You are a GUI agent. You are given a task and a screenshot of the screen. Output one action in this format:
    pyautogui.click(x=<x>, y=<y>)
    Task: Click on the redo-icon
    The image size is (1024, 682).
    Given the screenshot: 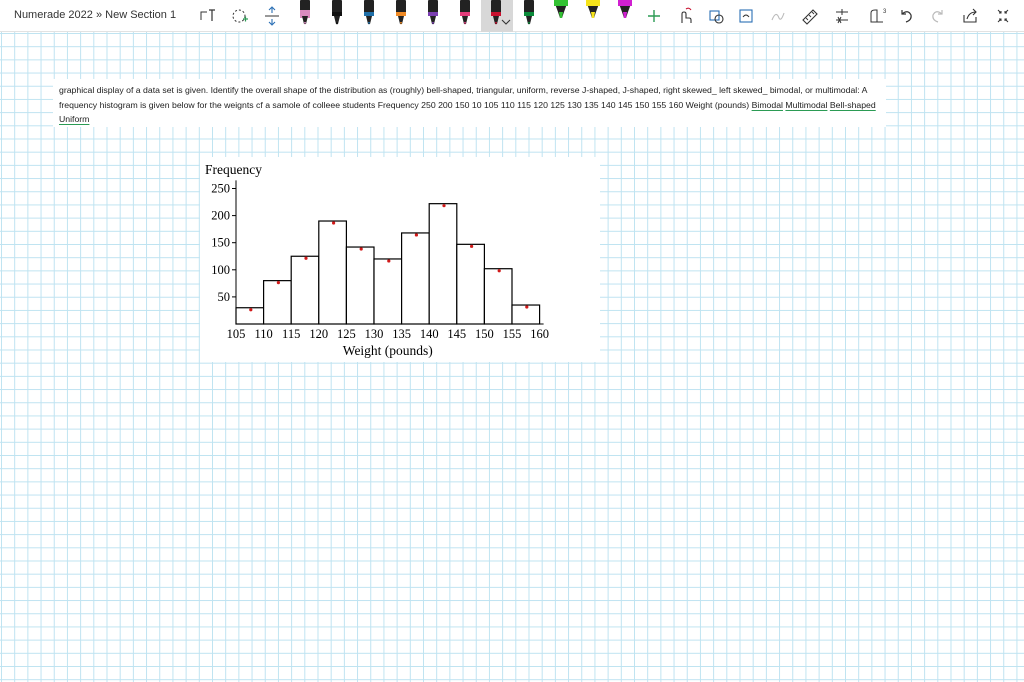 What is the action you would take?
    pyautogui.click(x=938, y=16)
    